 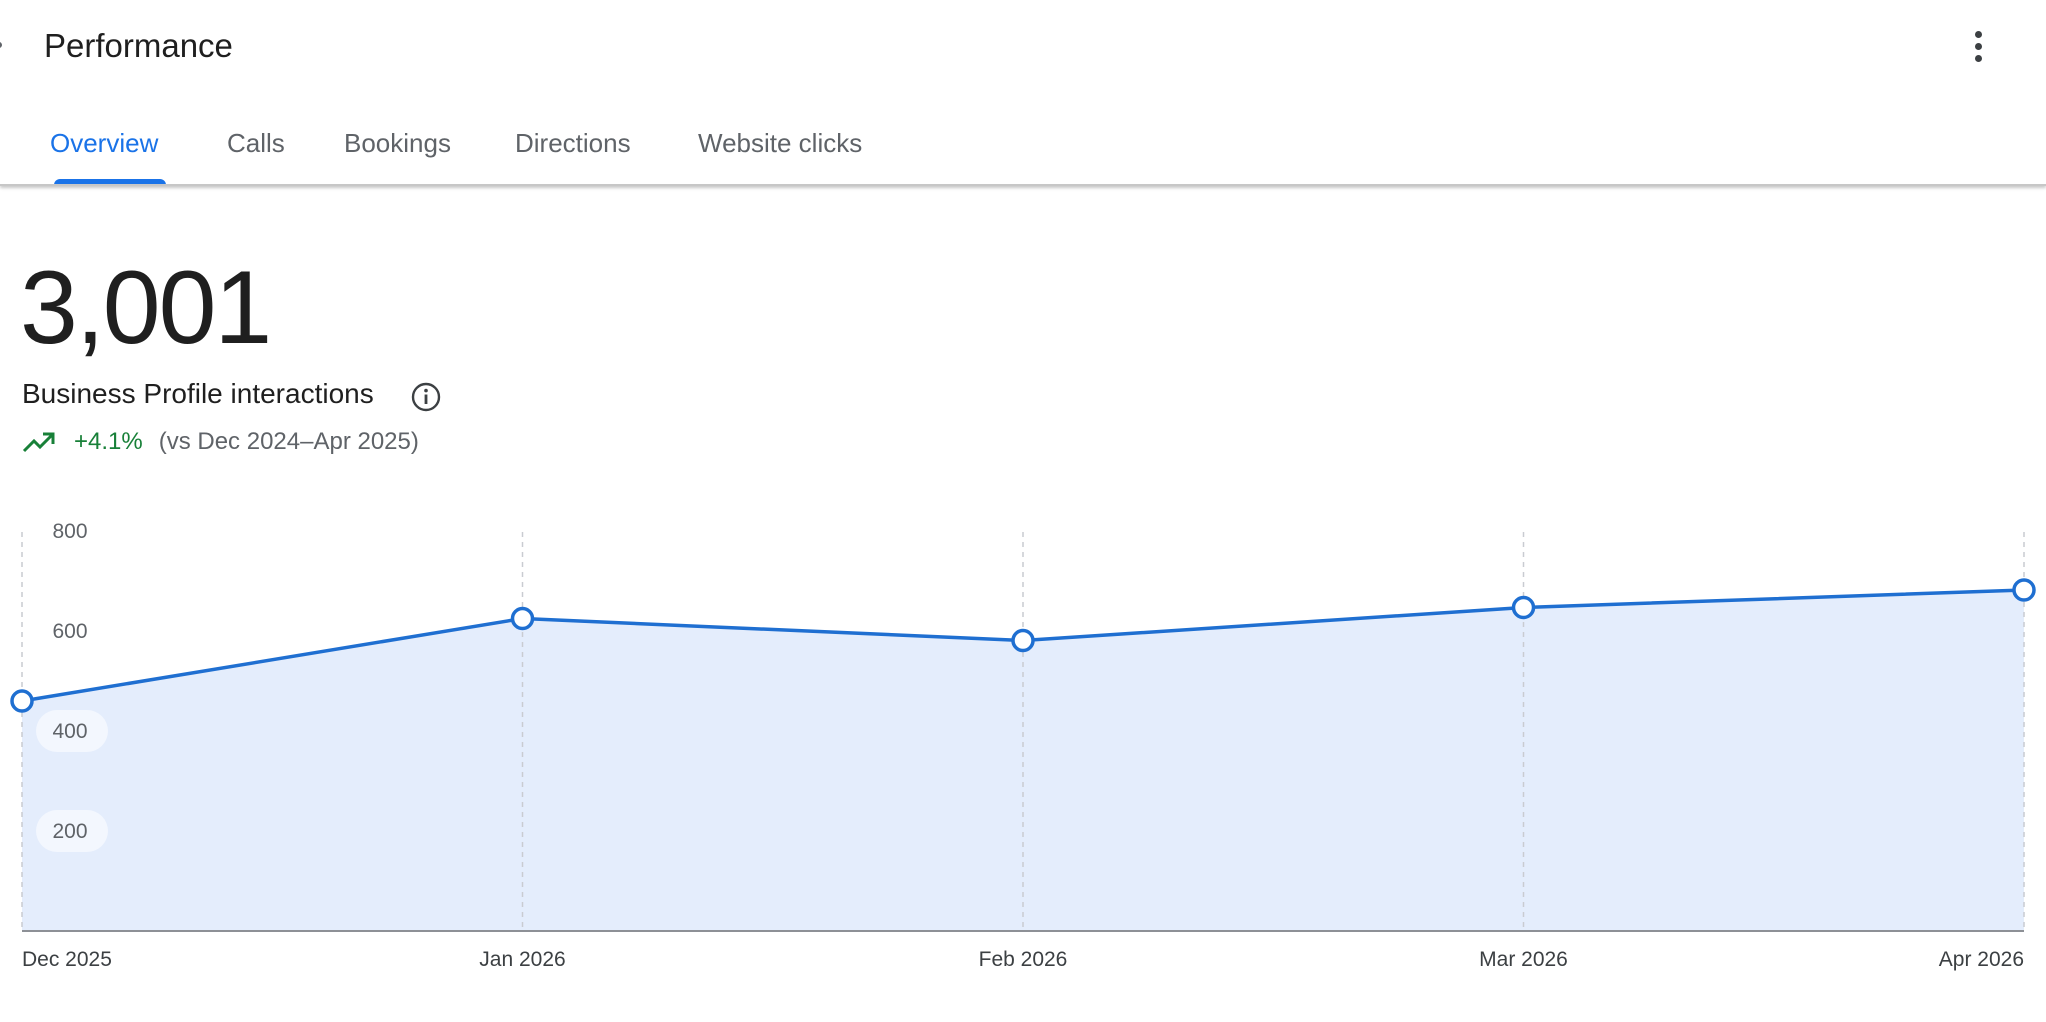 I want to click on tab-directions: Directions, so click(x=573, y=143).